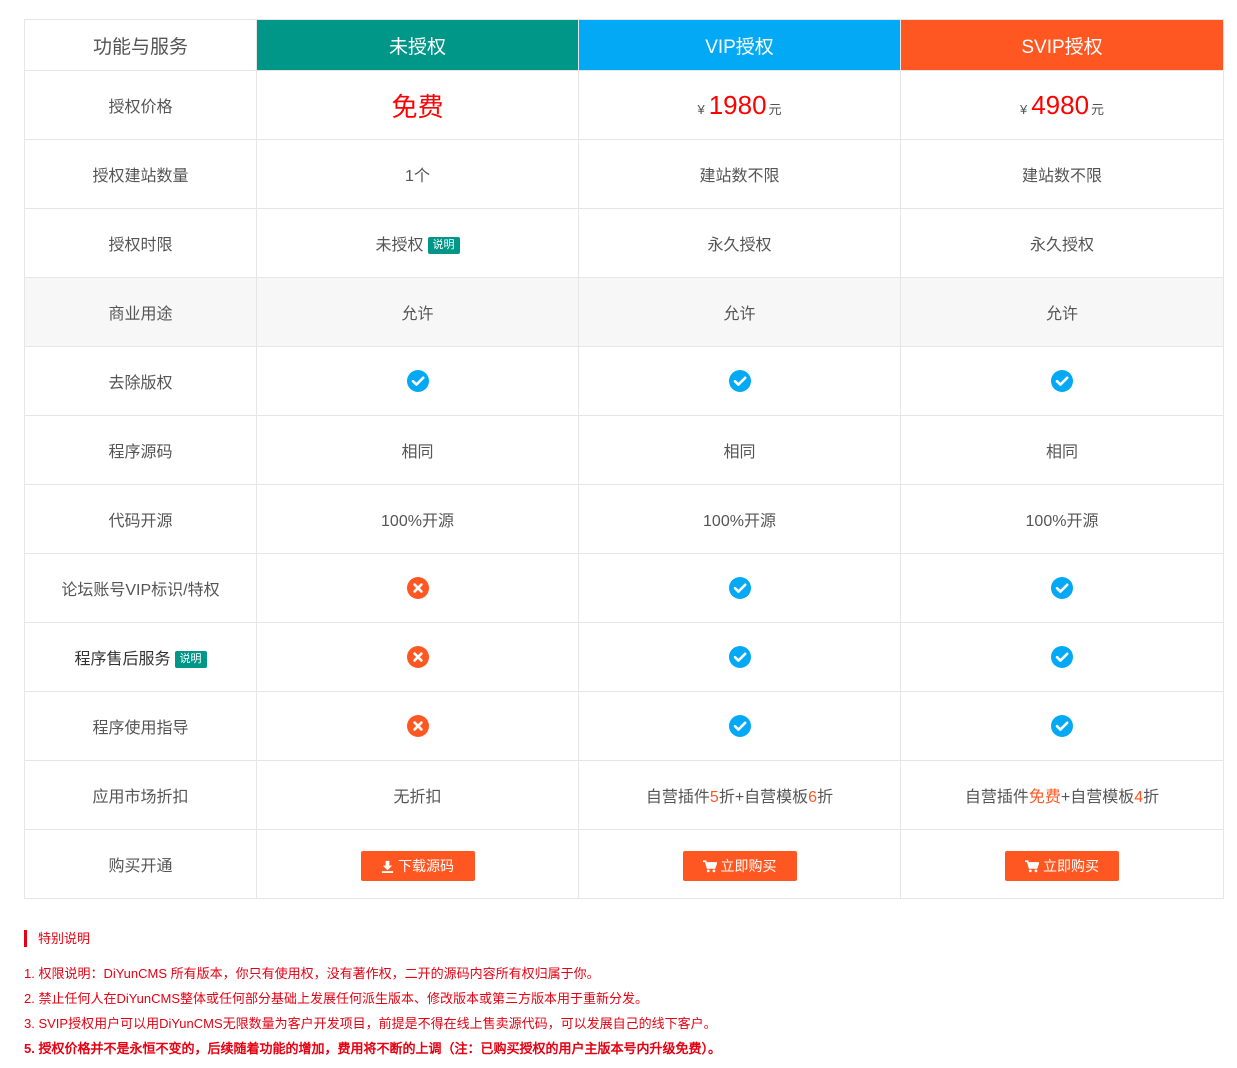 The image size is (1237, 1068). I want to click on buy-svip-button: 立即购买, so click(1062, 866).